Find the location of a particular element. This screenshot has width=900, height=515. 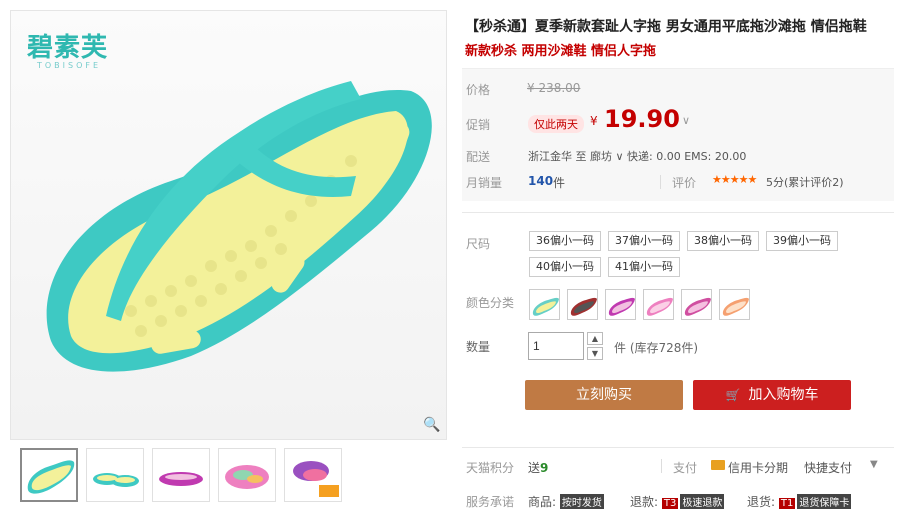

shipping-label: 配送 is located at coordinates (478, 157).